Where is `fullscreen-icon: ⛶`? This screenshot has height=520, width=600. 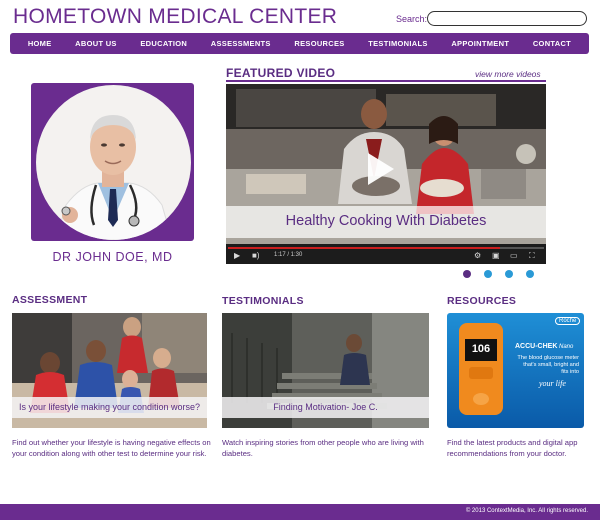
fullscreen-icon: ⛶ is located at coordinates (532, 256).